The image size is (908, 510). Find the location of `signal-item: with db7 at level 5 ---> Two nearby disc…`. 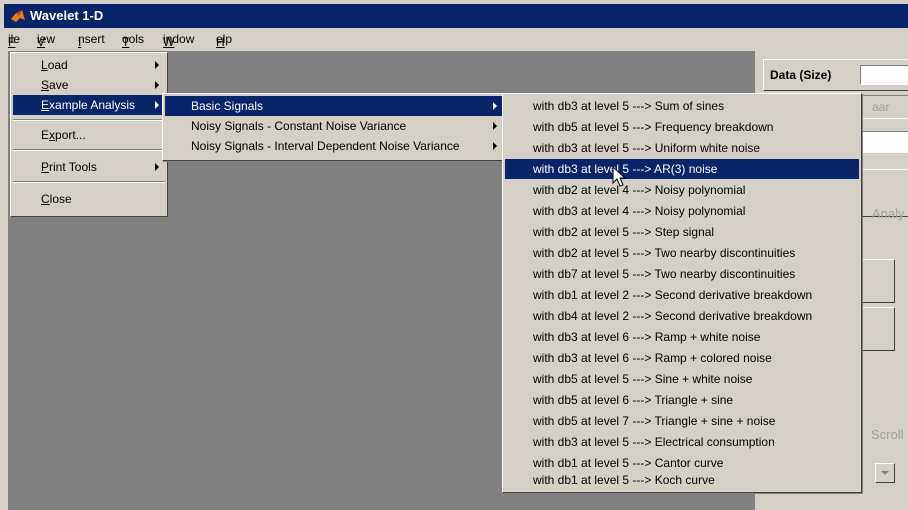

signal-item: with db7 at level 5 ---> Two nearby disc… is located at coordinates (682, 274).